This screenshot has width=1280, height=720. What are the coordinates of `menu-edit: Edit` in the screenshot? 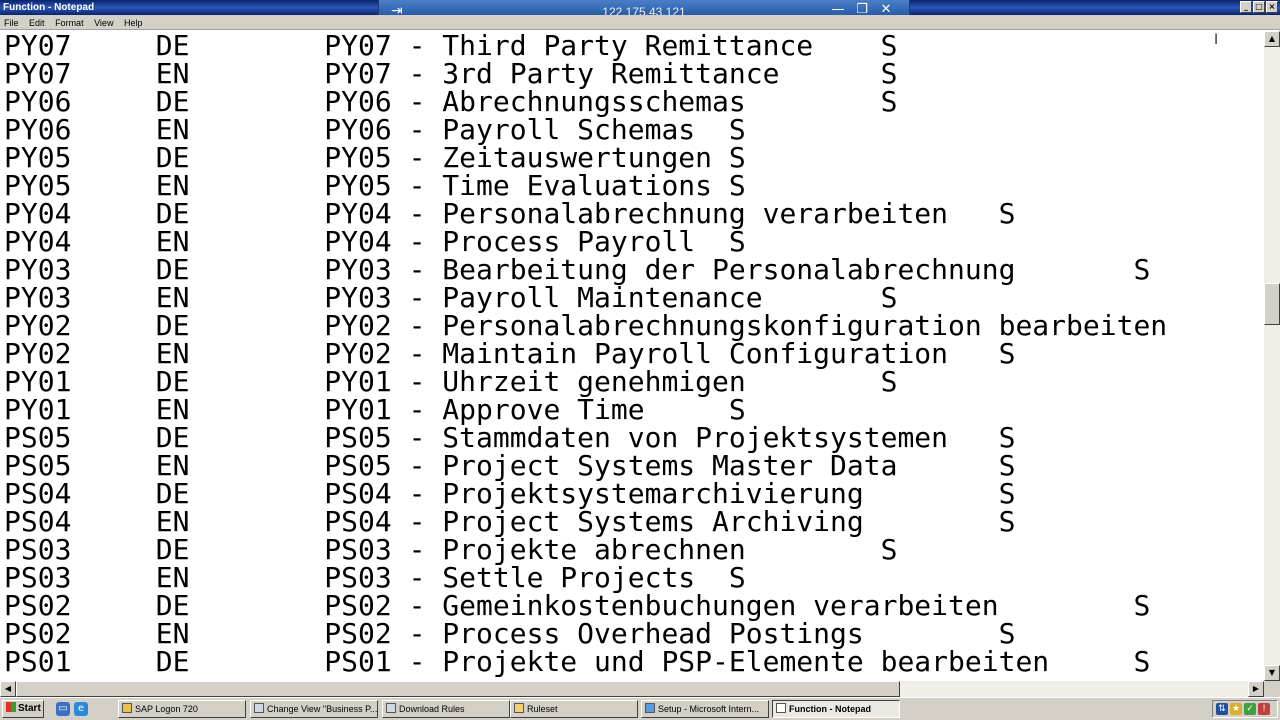 It's located at (37, 22).